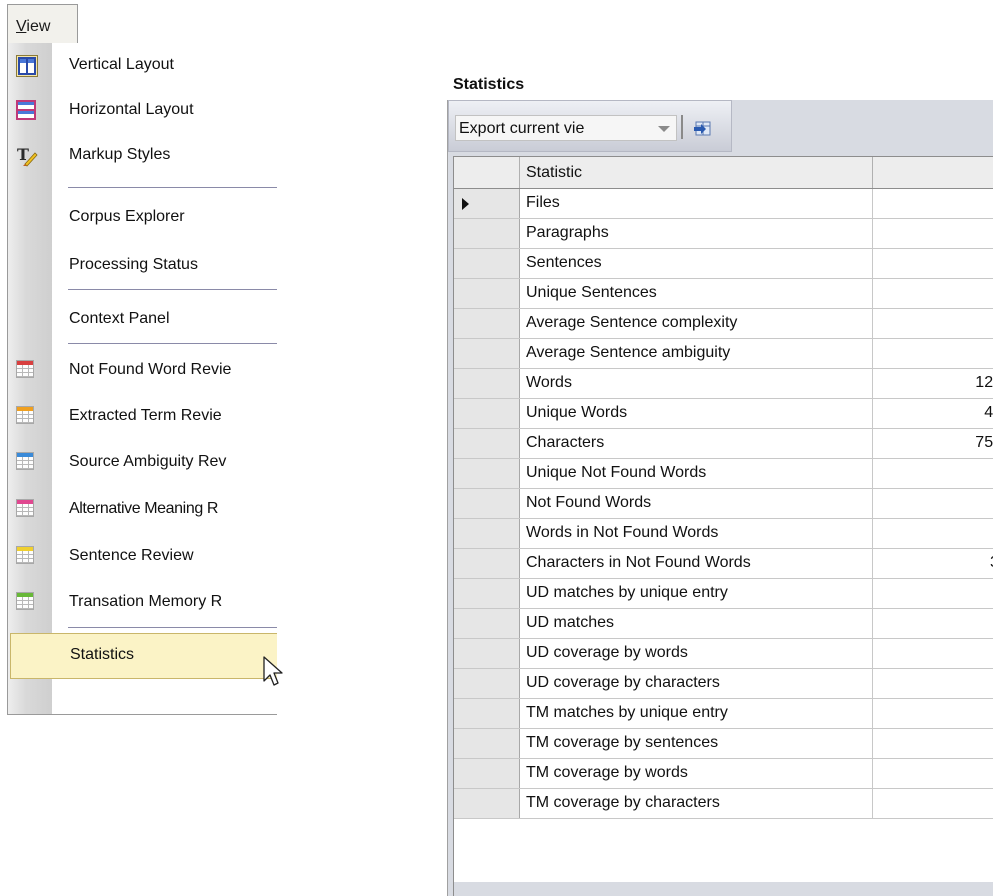 The width and height of the screenshot is (993, 896). I want to click on table-row: UD coverage by characters, so click(723, 684).